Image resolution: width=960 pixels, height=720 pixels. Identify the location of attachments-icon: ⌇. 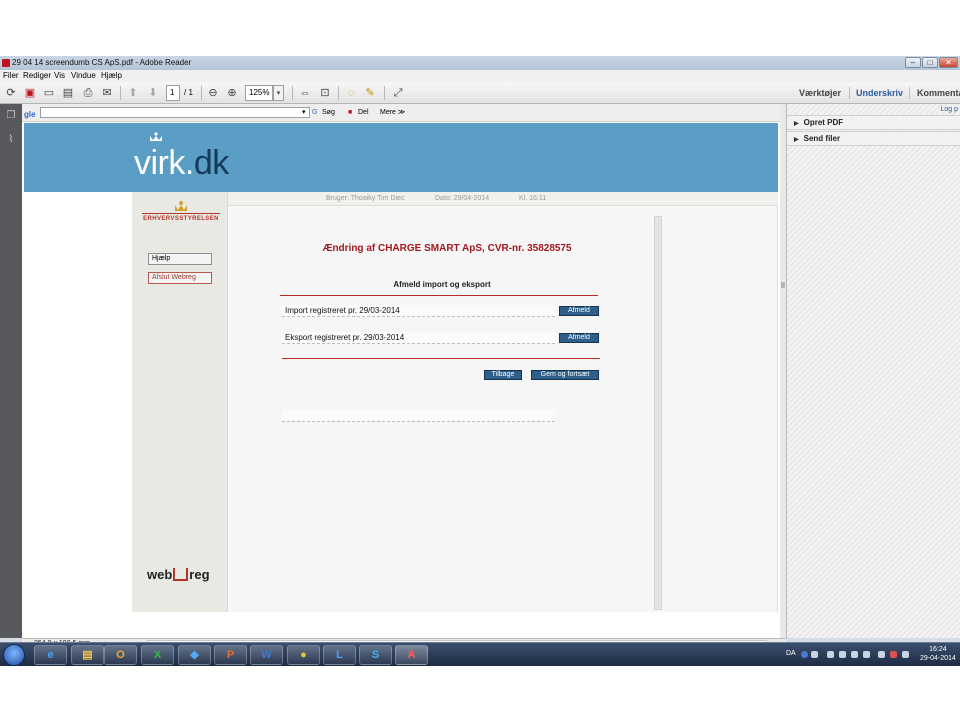
(11, 140).